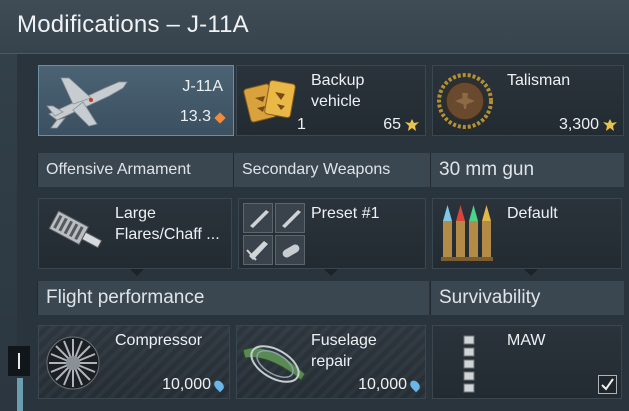 The width and height of the screenshot is (629, 411). I want to click on maw-sensor-icon, so click(469, 364).